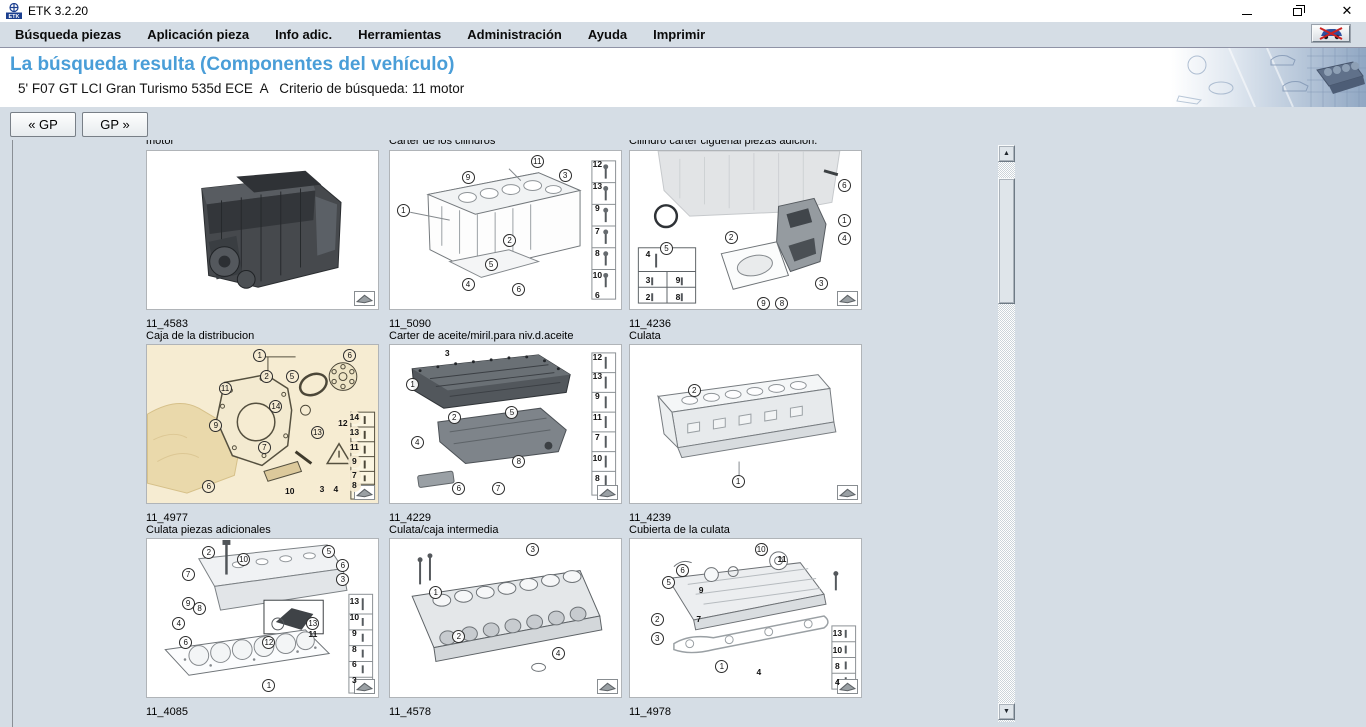 This screenshot has height=727, width=1366. What do you see at coordinates (481, 336) in the screenshot?
I see `part-name: Carter de aceite/miril.para niv.d.aceite` at bounding box center [481, 336].